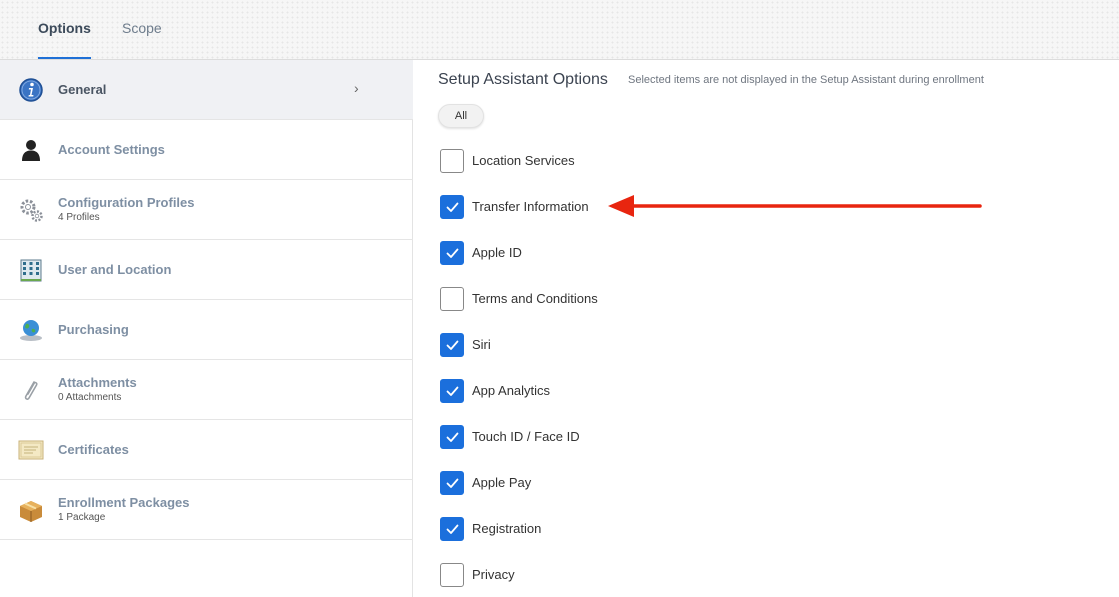  What do you see at coordinates (530, 206) in the screenshot?
I see `option-label: Transfer Information` at bounding box center [530, 206].